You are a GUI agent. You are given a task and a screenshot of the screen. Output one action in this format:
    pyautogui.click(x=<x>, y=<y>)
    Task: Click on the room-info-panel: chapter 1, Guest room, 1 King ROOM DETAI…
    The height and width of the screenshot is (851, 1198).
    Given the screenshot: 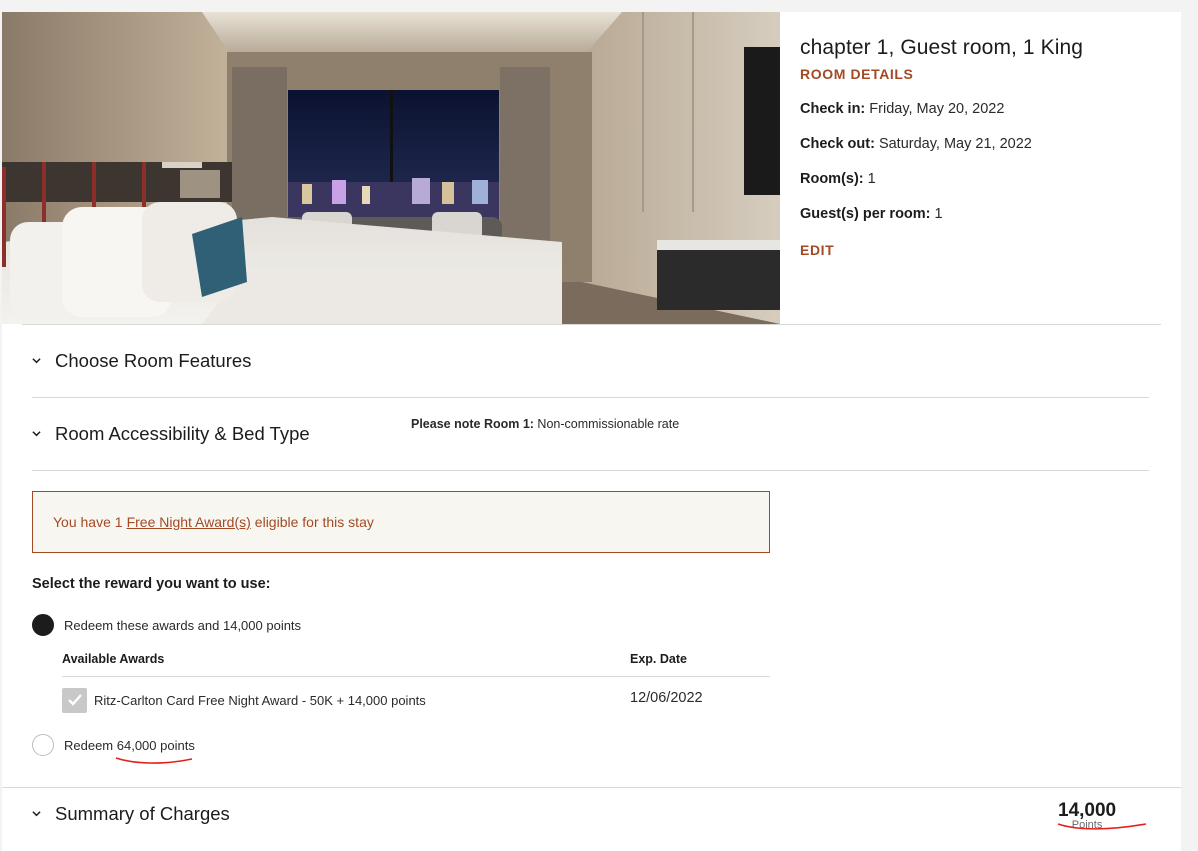 What is the action you would take?
    pyautogui.click(x=985, y=147)
    